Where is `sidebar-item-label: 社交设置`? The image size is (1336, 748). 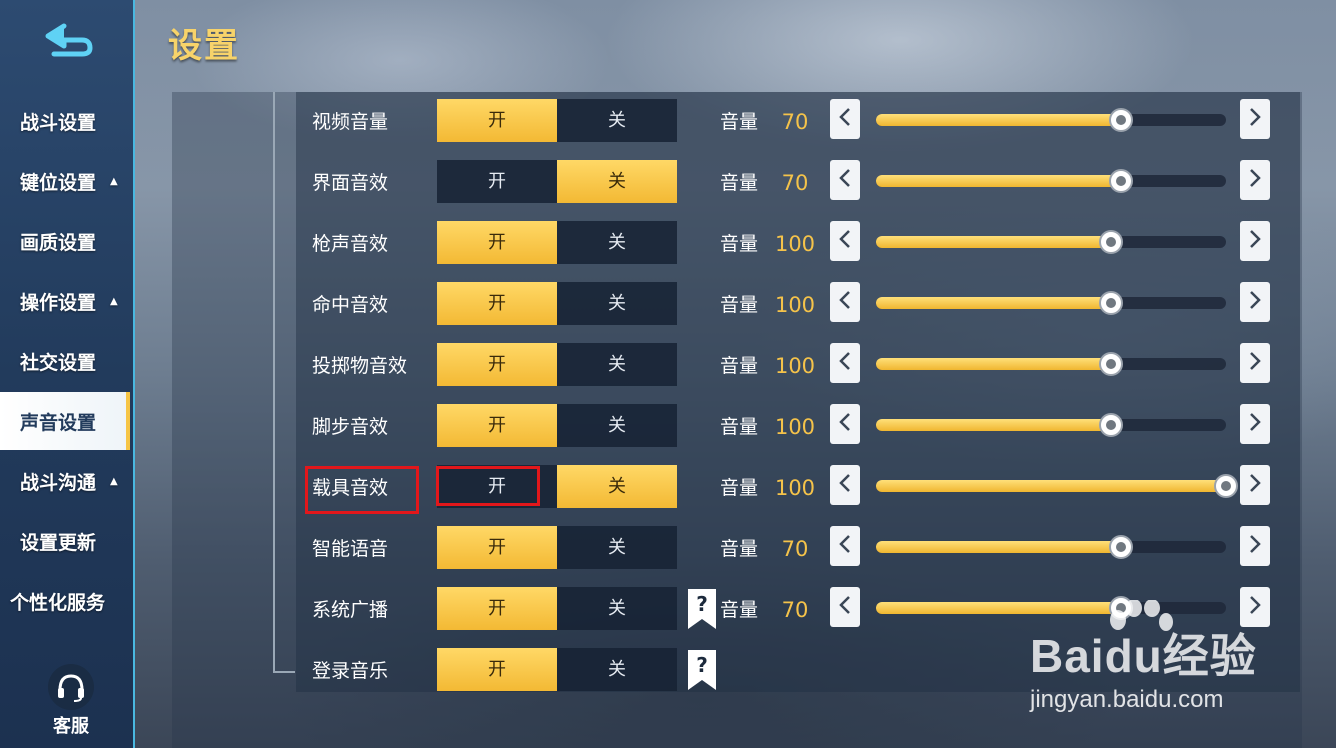
sidebar-item-label: 社交设置 is located at coordinates (58, 362).